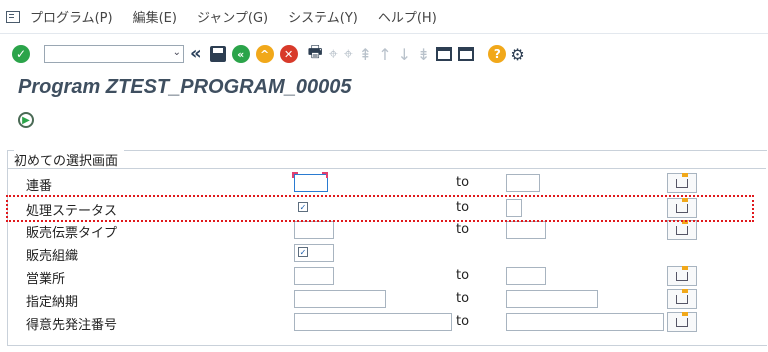  Describe the element at coordinates (444, 54) in the screenshot. I see `new-session-icon` at that location.